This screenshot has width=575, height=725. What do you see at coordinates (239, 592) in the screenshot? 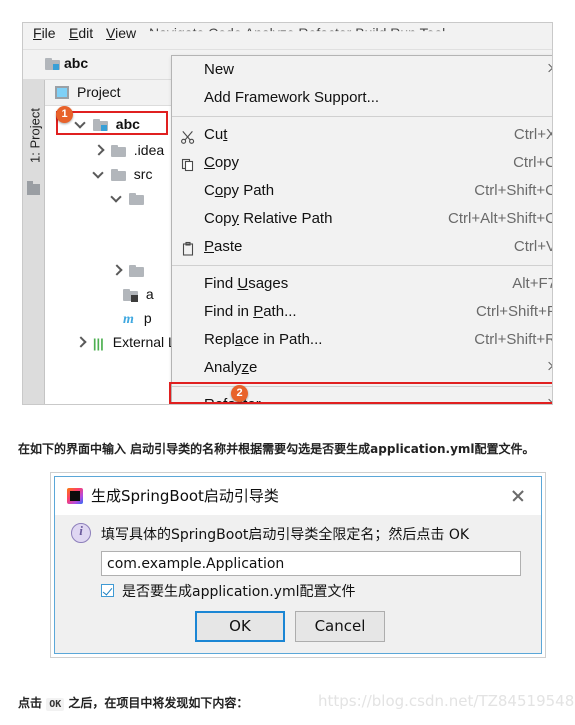
I see `generate-yml-checkbox-label: 是否要生成application.yml配置文件` at bounding box center [239, 592].